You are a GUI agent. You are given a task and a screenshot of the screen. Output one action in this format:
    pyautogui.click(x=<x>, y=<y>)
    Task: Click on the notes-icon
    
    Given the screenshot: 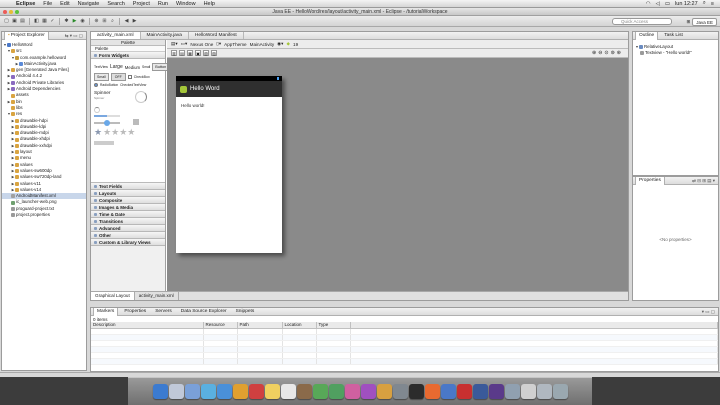 What is the action you would take?
    pyautogui.click(x=272, y=391)
    